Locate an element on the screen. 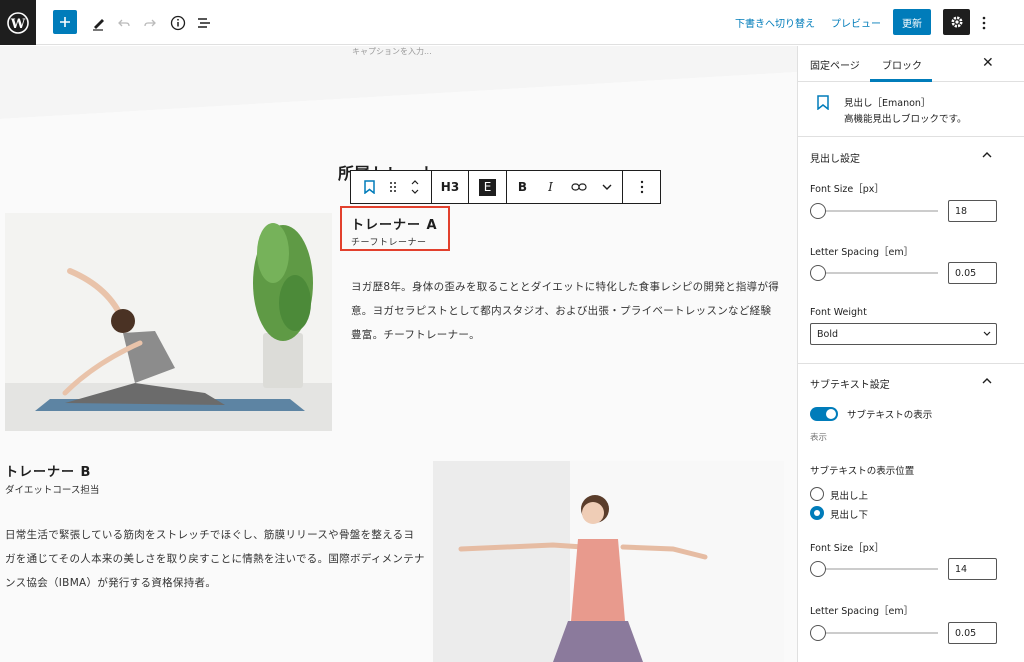 The image size is (1024, 662). font-size-input: 18 is located at coordinates (972, 211).